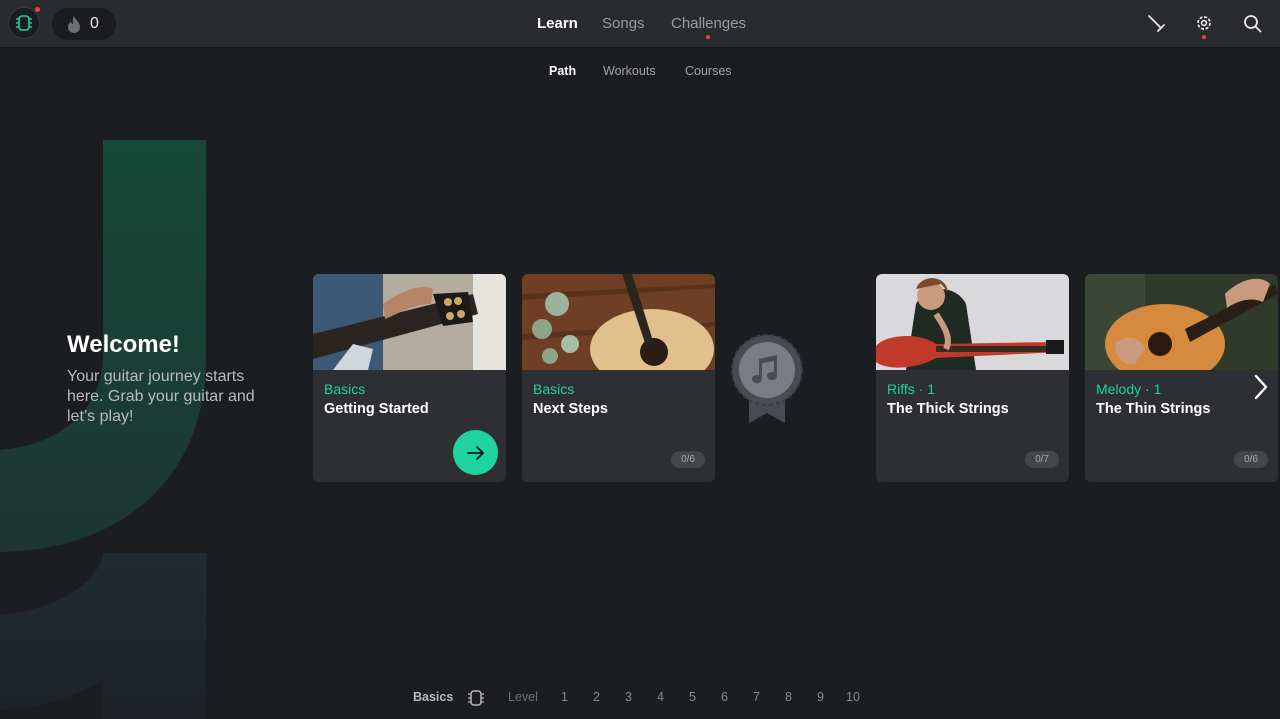  Describe the element at coordinates (123, 344) in the screenshot. I see `welcome-title: Welcome!` at that location.